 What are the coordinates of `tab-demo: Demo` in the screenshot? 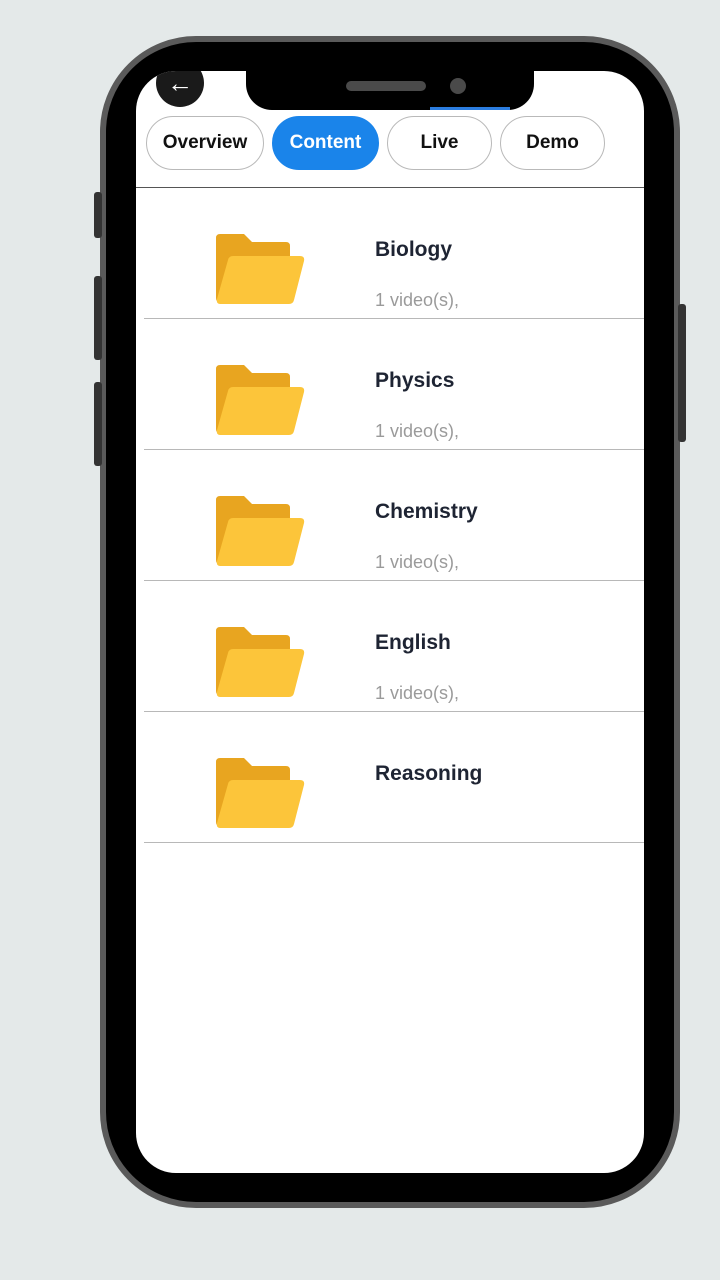 It's located at (552, 143).